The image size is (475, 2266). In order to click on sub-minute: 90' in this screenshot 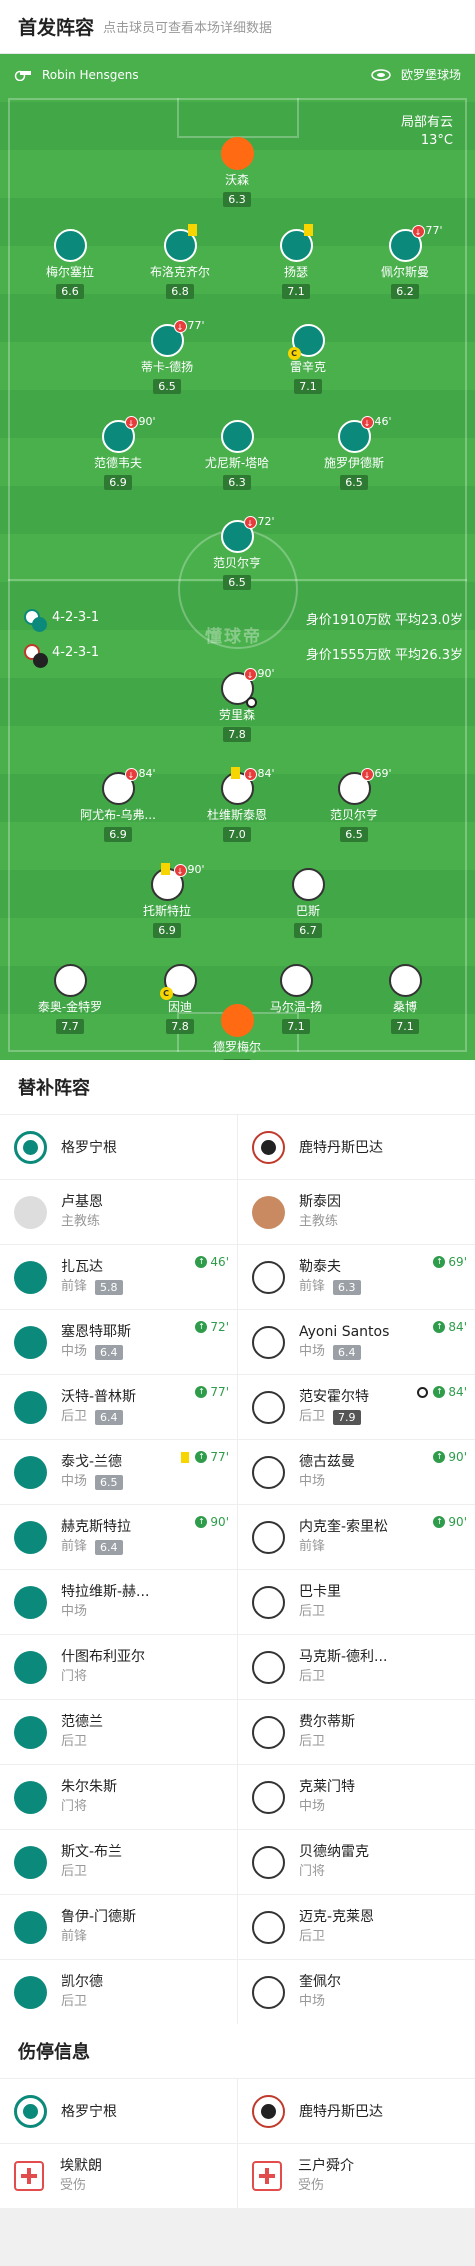, I will do `click(196, 869)`.